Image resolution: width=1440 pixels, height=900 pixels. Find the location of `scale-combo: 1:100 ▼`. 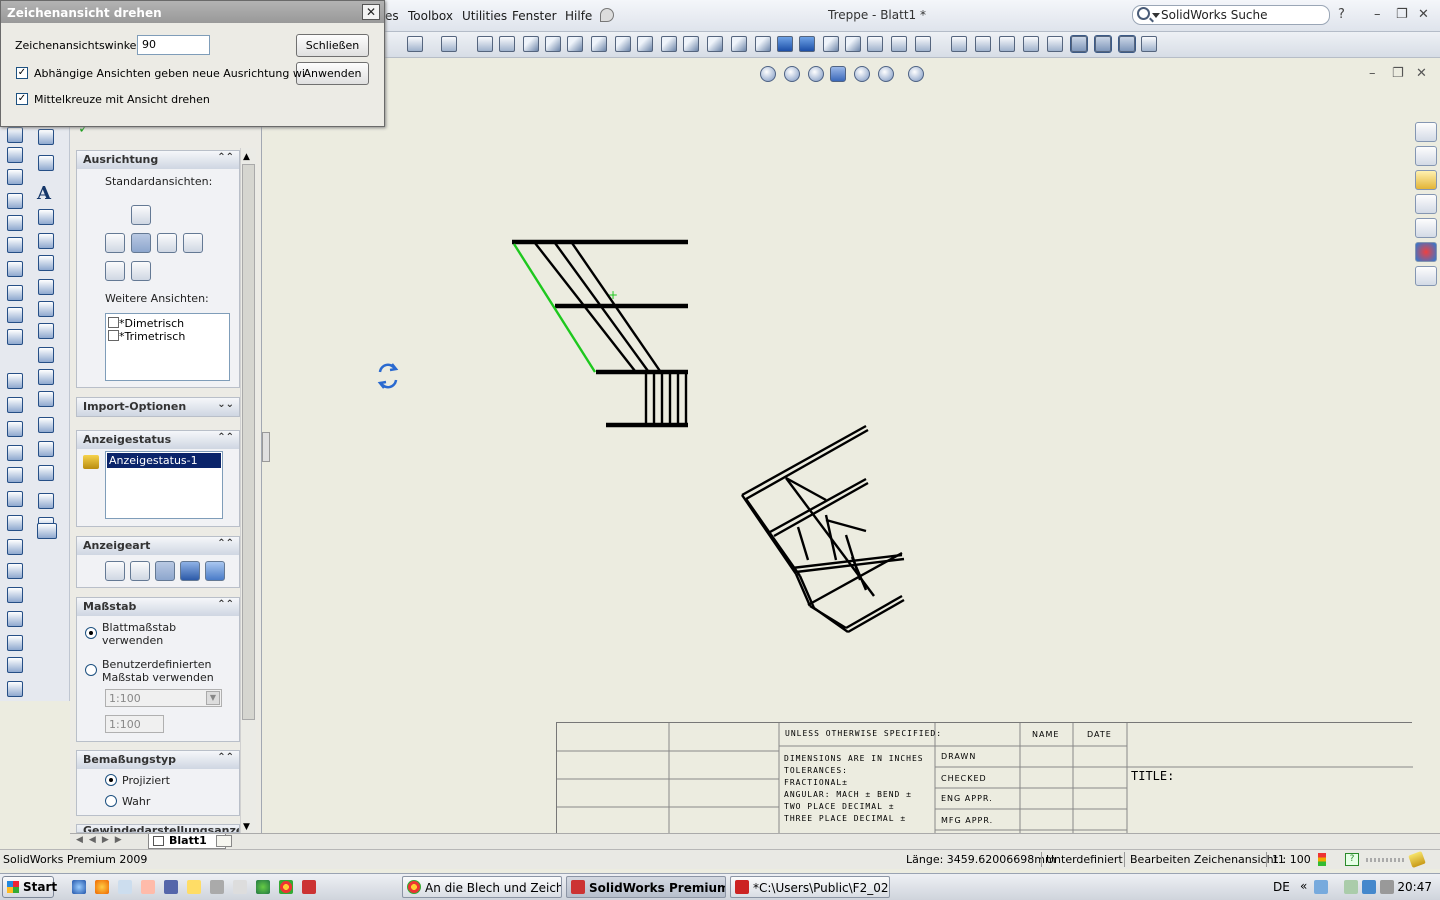

scale-combo: 1:100 ▼ is located at coordinates (163, 698).